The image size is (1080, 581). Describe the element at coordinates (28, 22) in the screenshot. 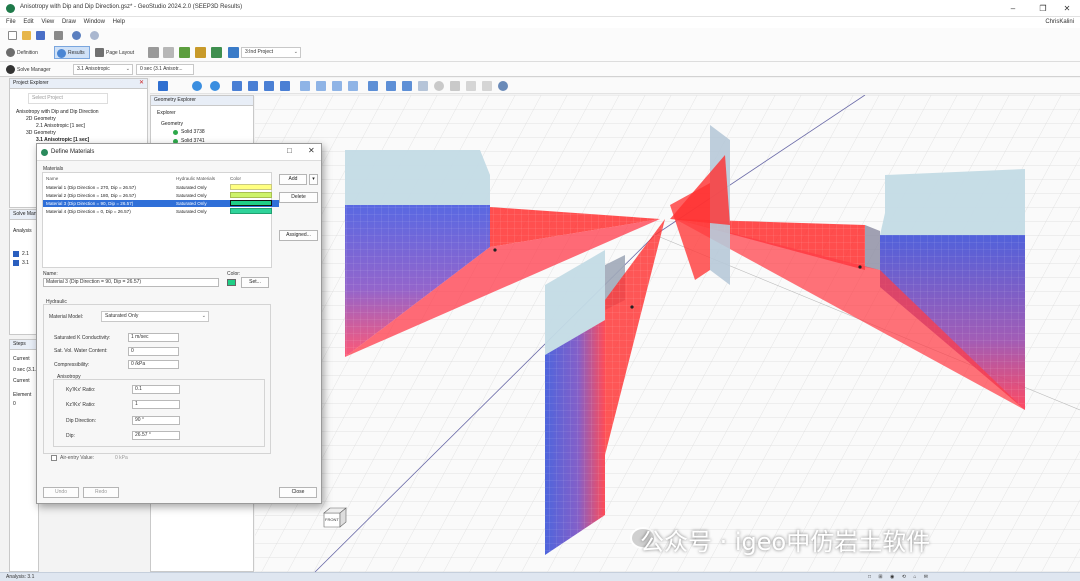

I see `menu-edit: Edit` at that location.